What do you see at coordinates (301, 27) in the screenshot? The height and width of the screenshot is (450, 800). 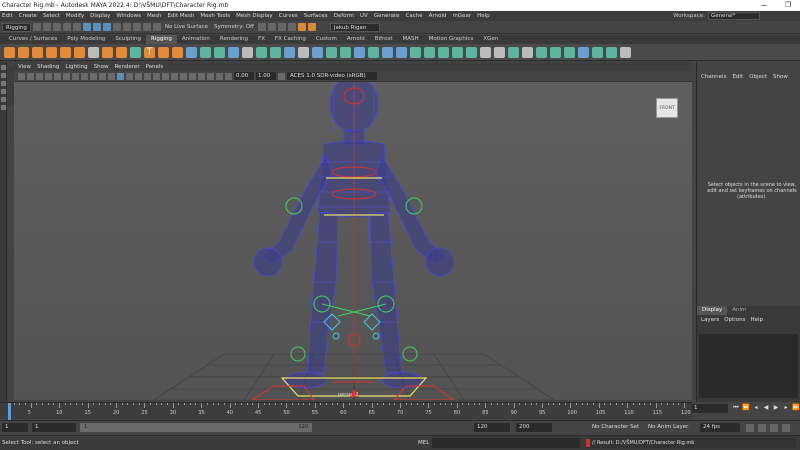 I see `hypershade-icon` at bounding box center [301, 27].